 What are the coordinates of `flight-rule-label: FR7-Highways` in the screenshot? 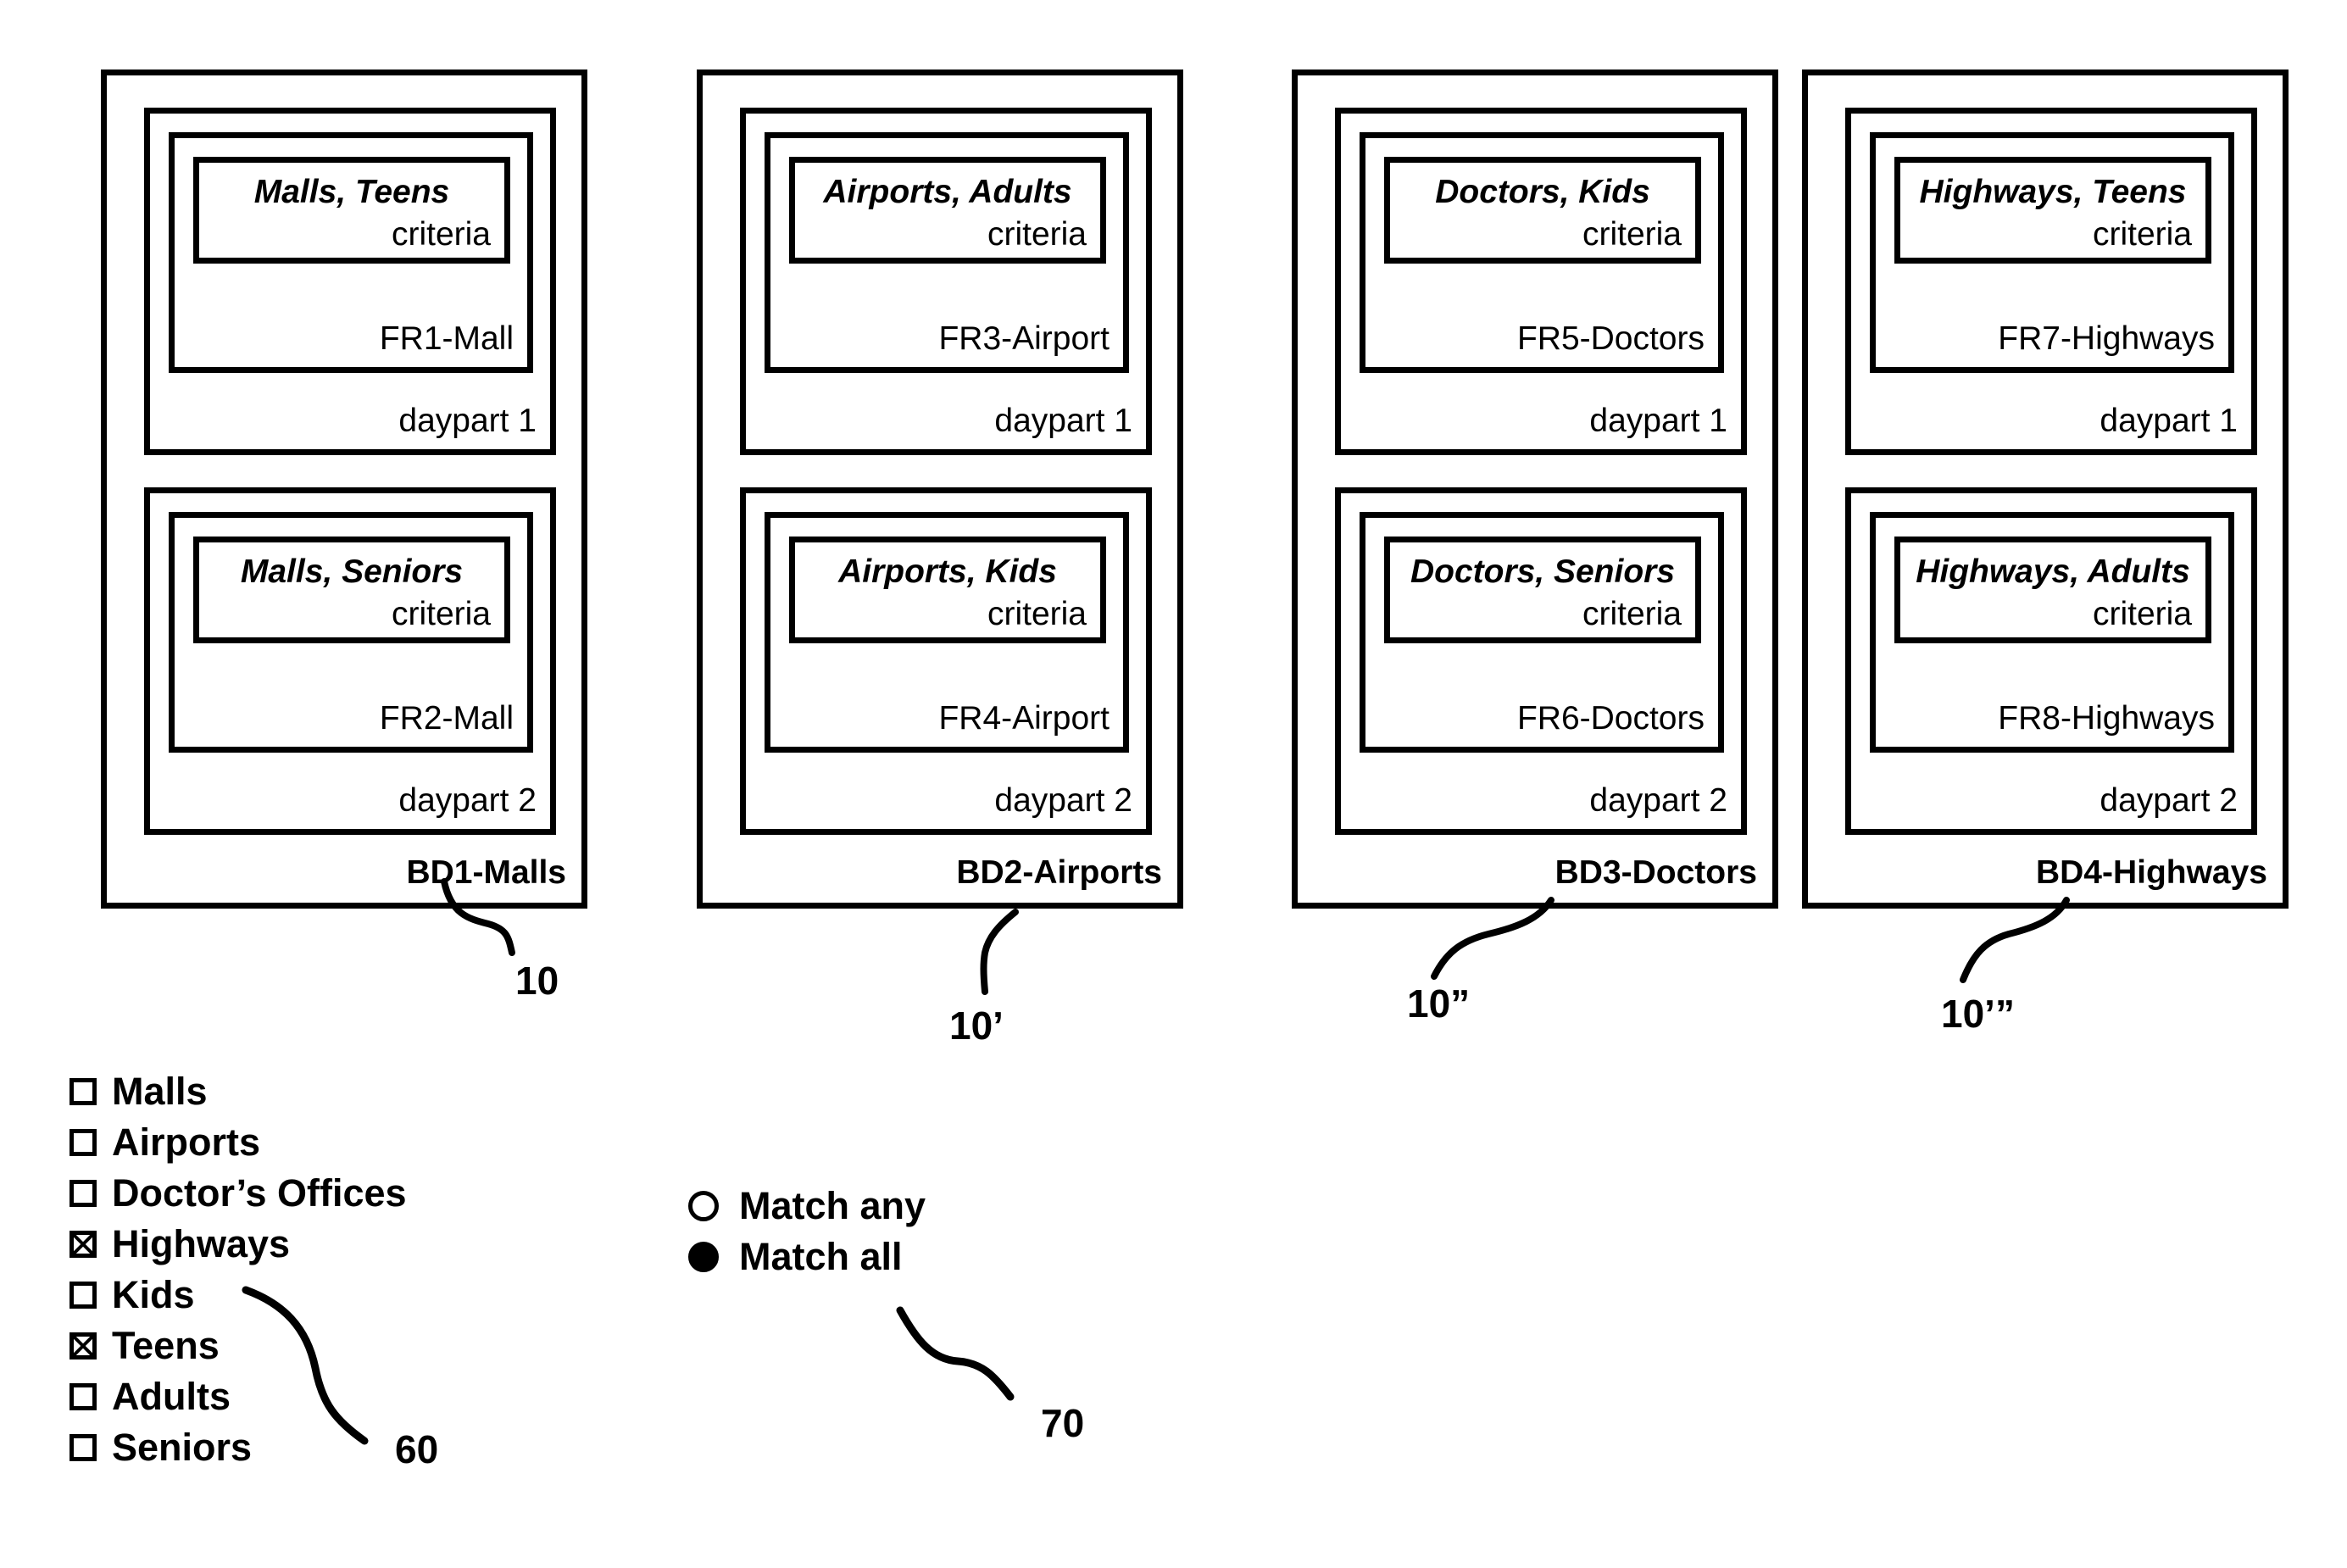 It's located at (2107, 338).